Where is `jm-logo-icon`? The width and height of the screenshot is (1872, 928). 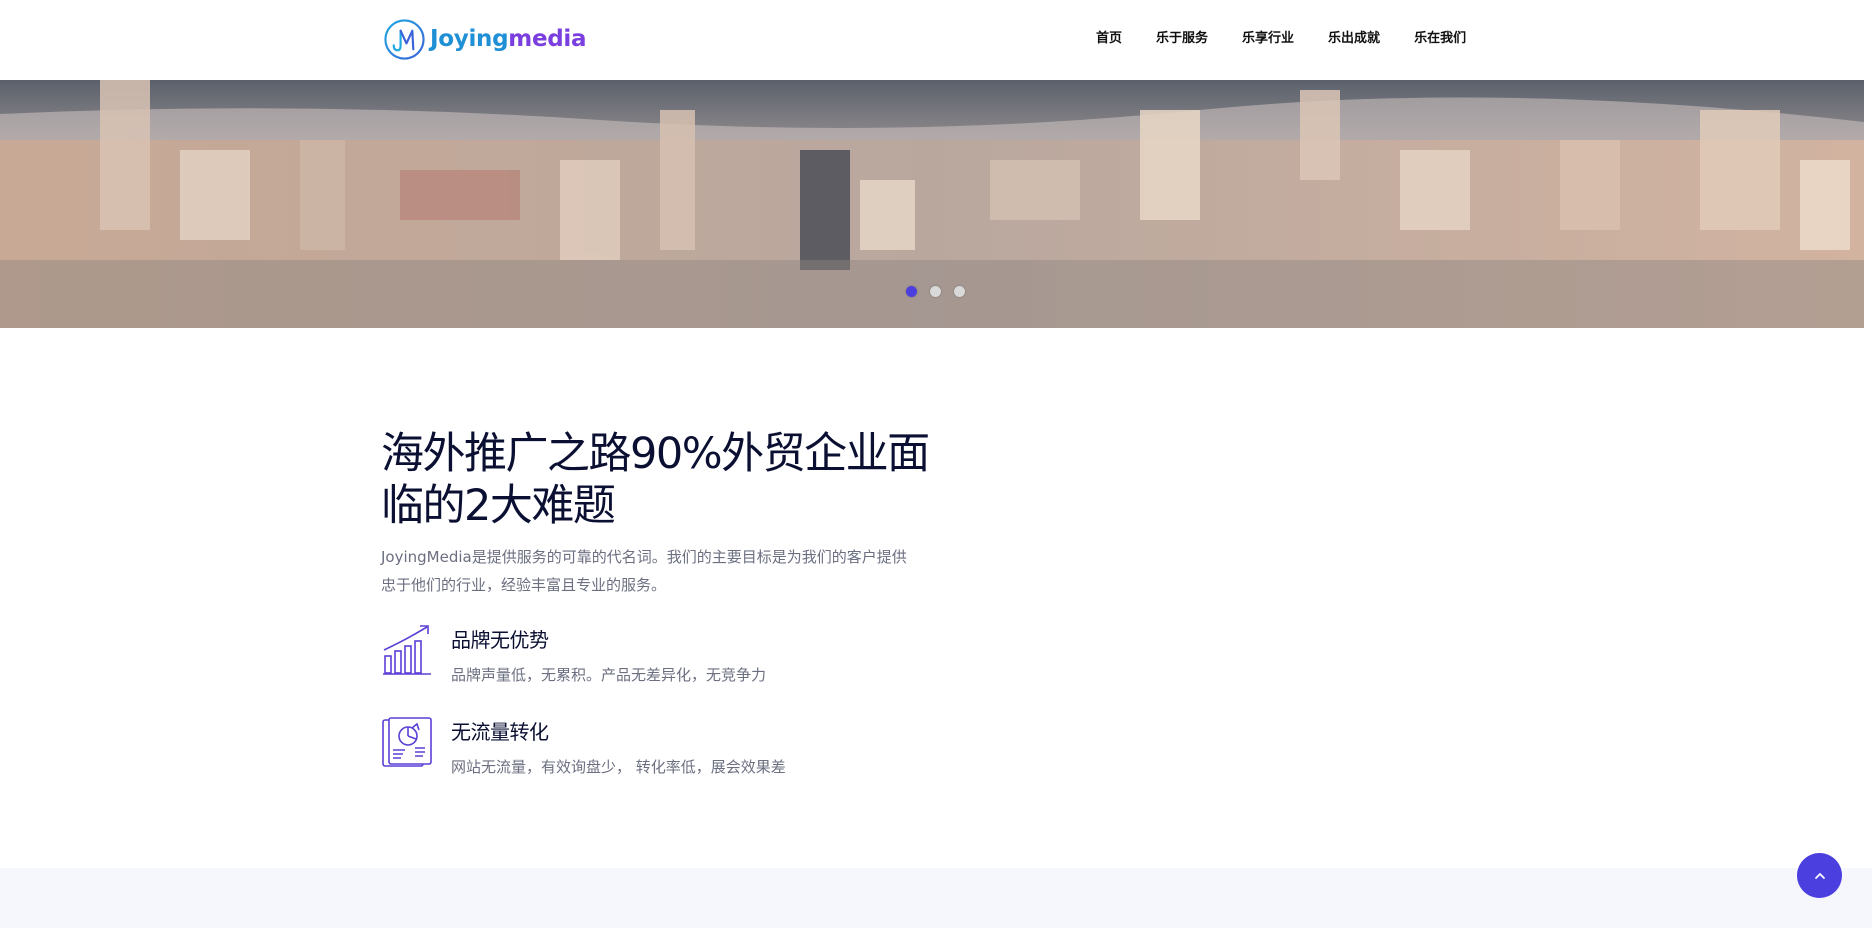
jm-logo-icon is located at coordinates (404, 39).